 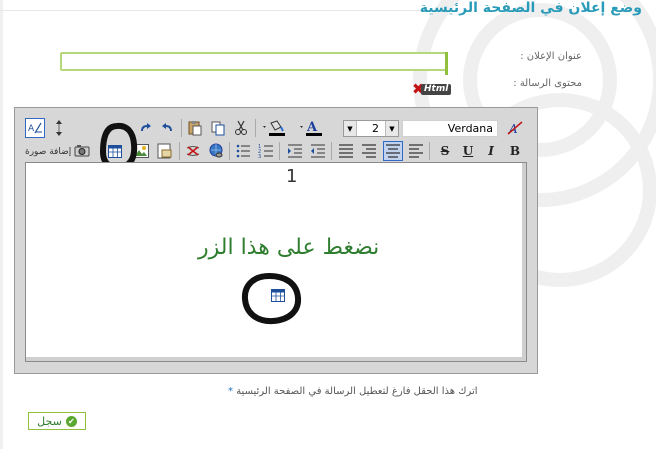 What do you see at coordinates (346, 151) in the screenshot?
I see `align-justify-icon` at bounding box center [346, 151].